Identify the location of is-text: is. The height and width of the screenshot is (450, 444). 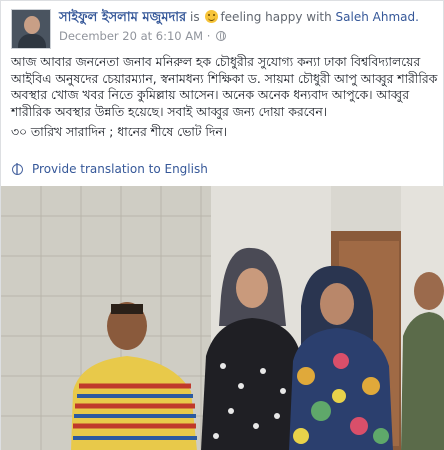
(195, 17).